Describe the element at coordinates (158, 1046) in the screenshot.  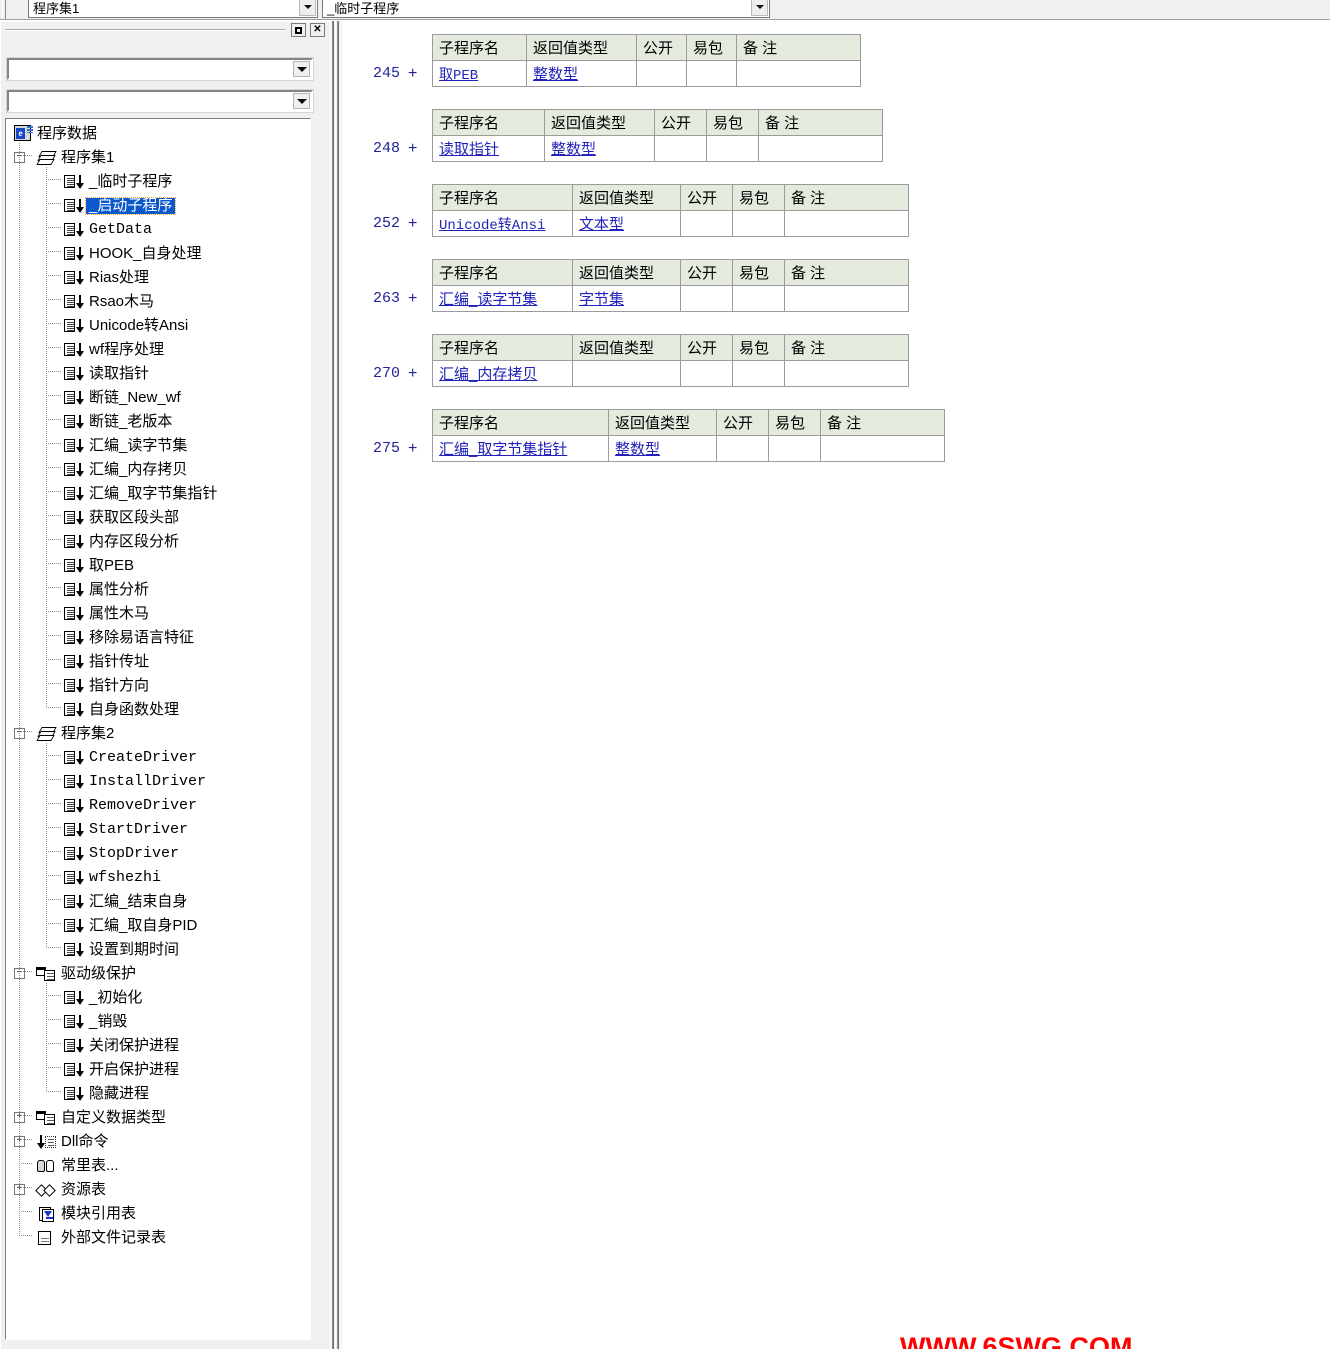
I see `tree-item: 关闭保护进程` at that location.